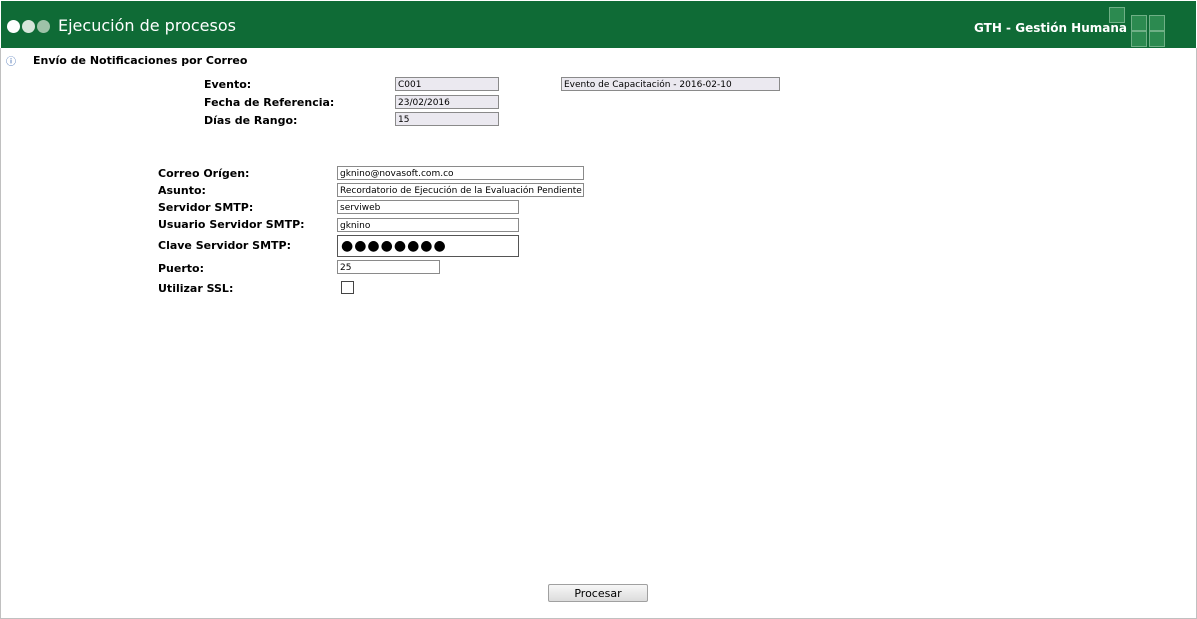  Describe the element at coordinates (447, 119) in the screenshot. I see `dias-rango-field: 15` at that location.